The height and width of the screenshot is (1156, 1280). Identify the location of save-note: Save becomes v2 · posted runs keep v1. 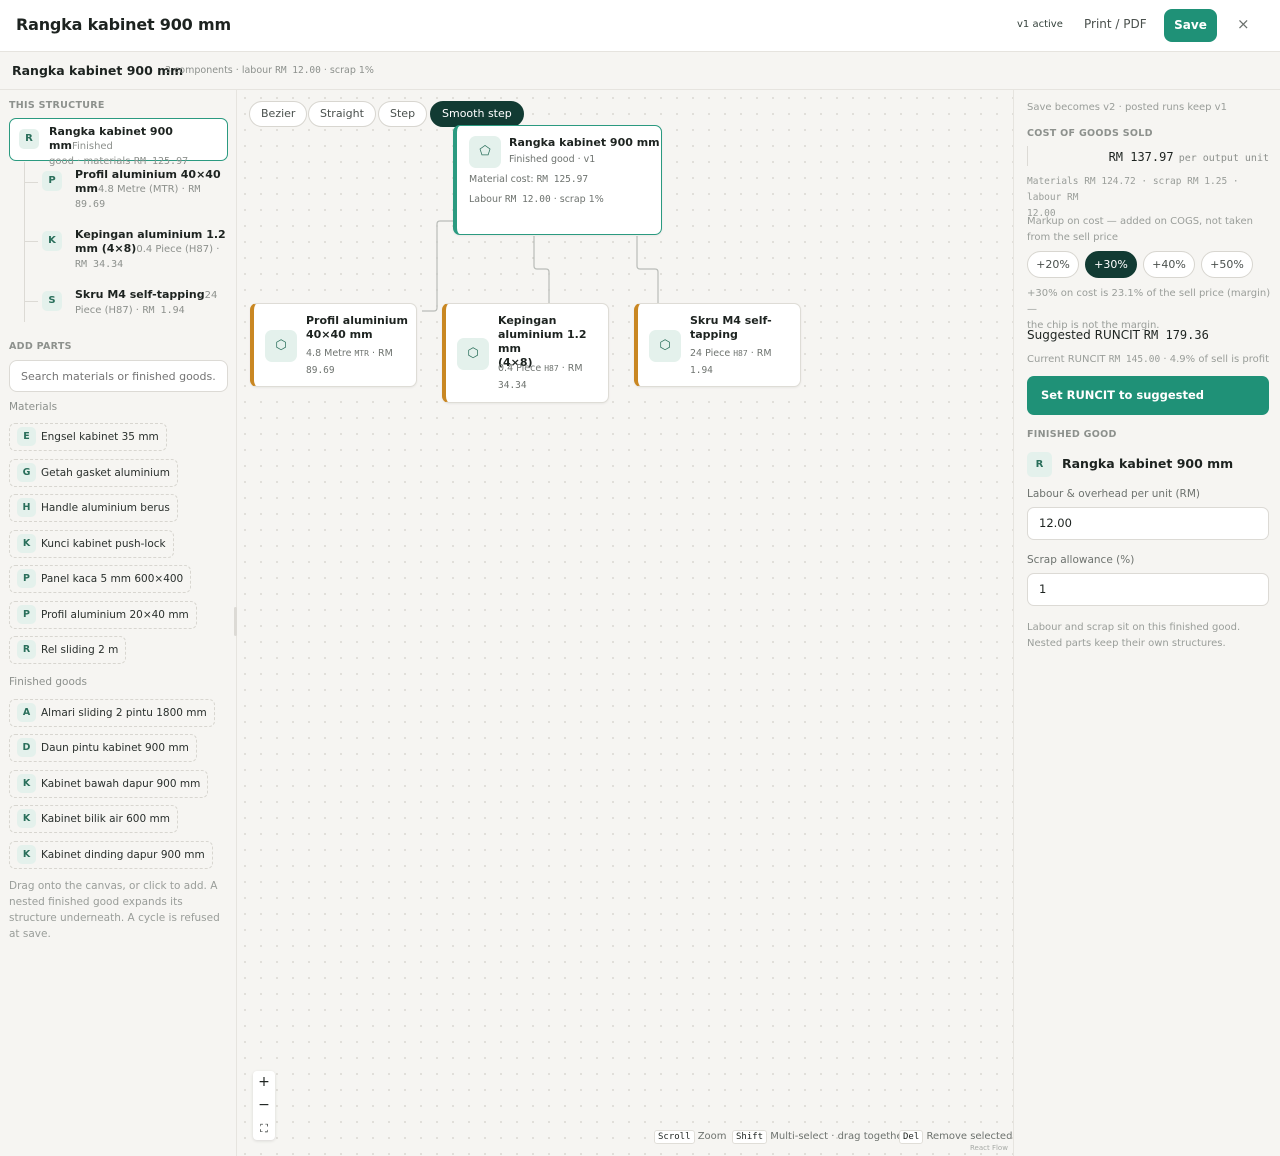
(1127, 107).